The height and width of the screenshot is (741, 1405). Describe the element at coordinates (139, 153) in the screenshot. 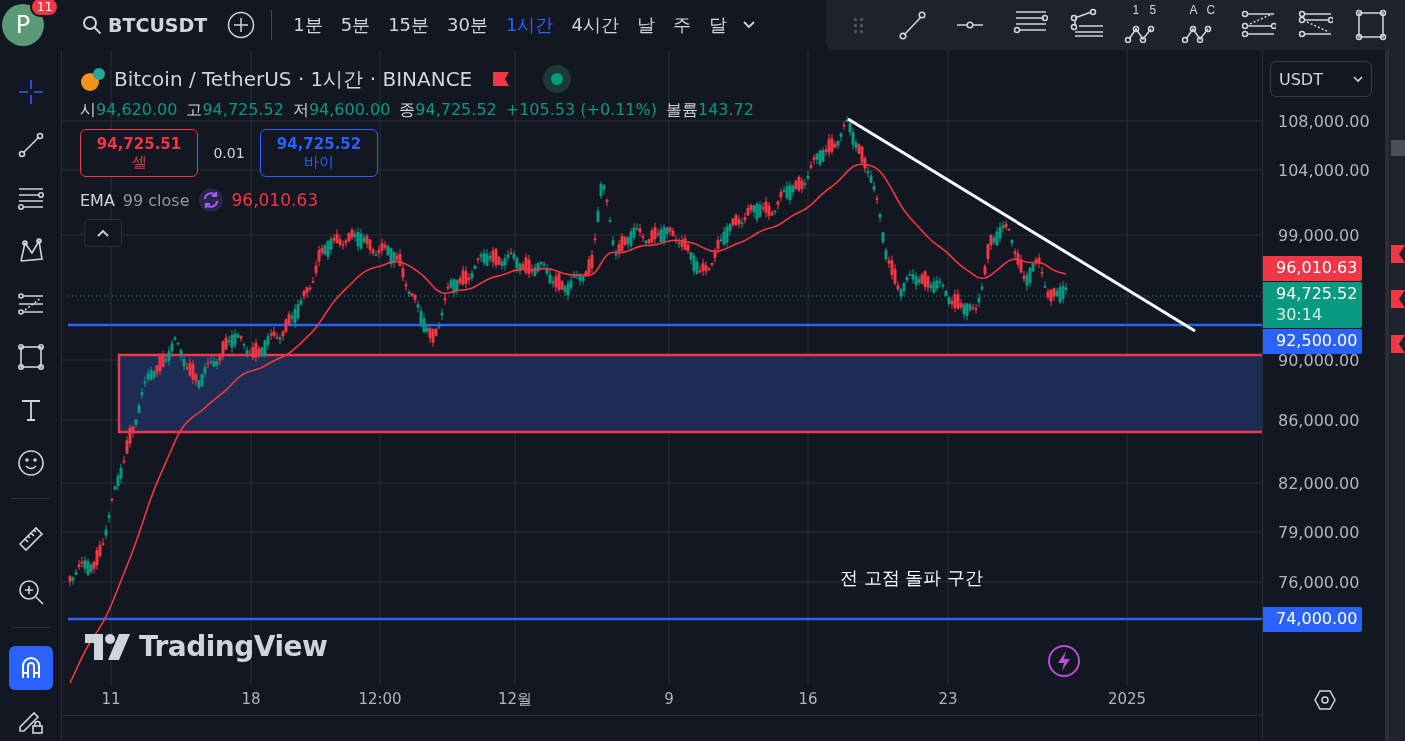

I see `sell-button: 94,725.51 셀` at that location.